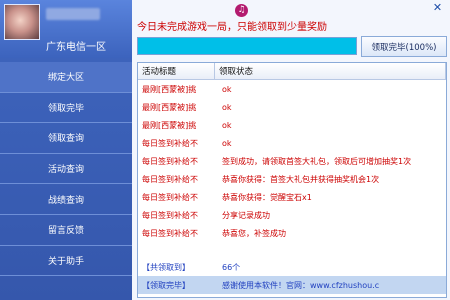 Image resolution: width=450 pixels, height=300 pixels. I want to click on total-label: 【共领取到】, so click(166, 267).